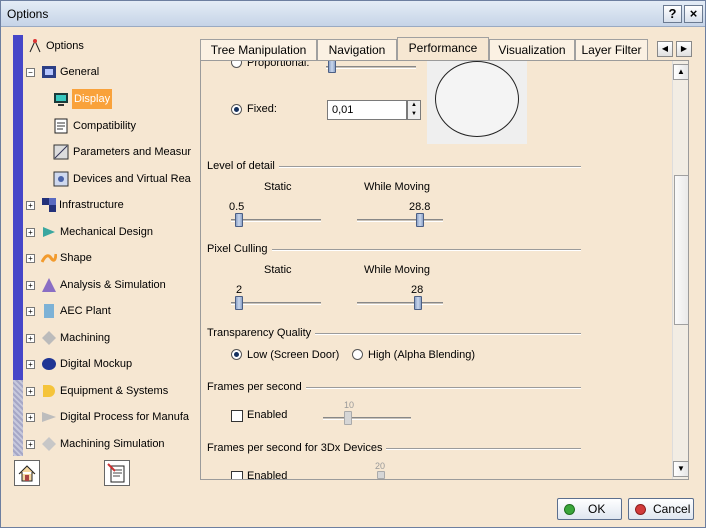  I want to click on fps-section: Frames per second, so click(394, 387).